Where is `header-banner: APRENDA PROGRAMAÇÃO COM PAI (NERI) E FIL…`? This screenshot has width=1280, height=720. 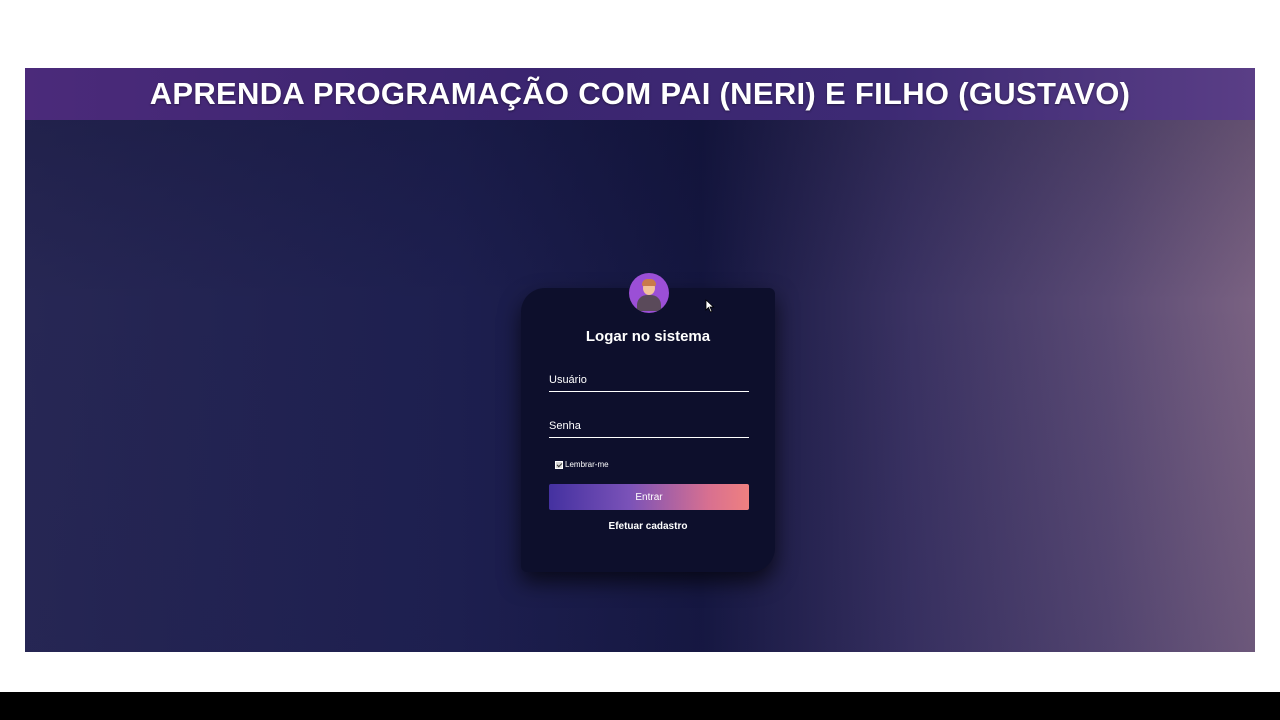 header-banner: APRENDA PROGRAMAÇÃO COM PAI (NERI) E FIL… is located at coordinates (640, 94).